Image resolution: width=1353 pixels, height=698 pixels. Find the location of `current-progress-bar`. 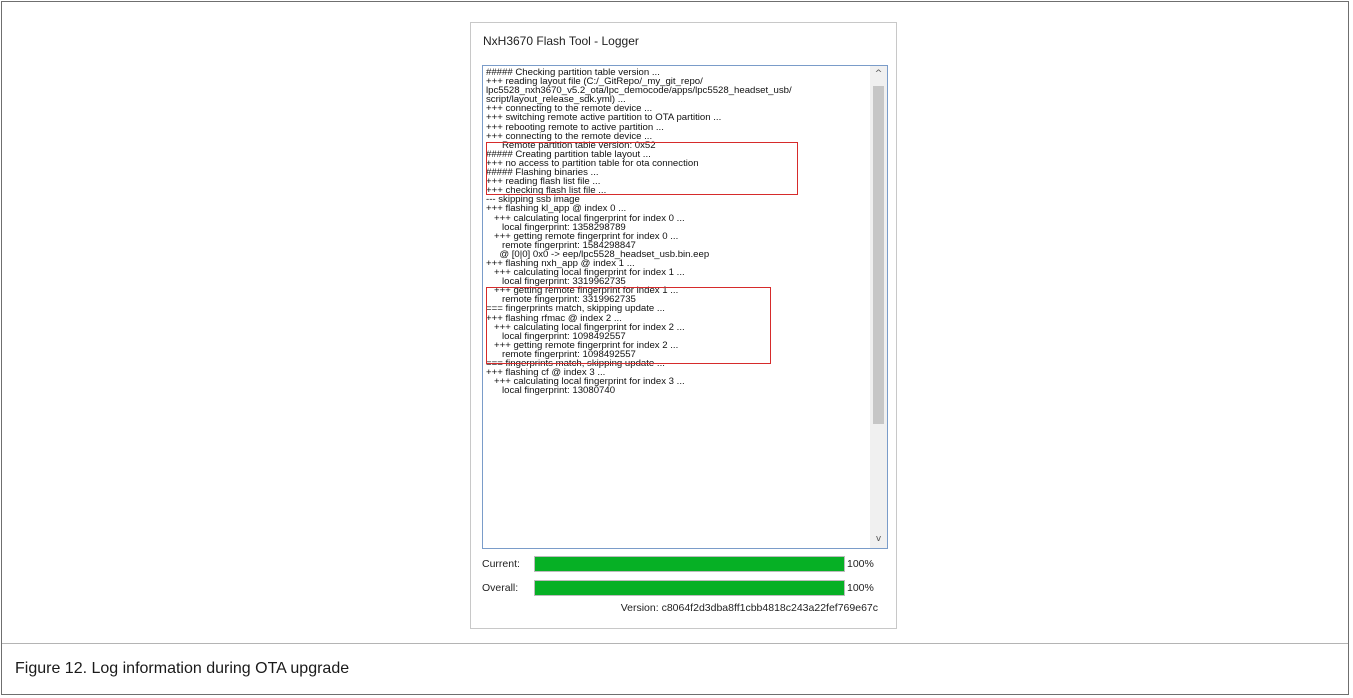

current-progress-bar is located at coordinates (689, 564).